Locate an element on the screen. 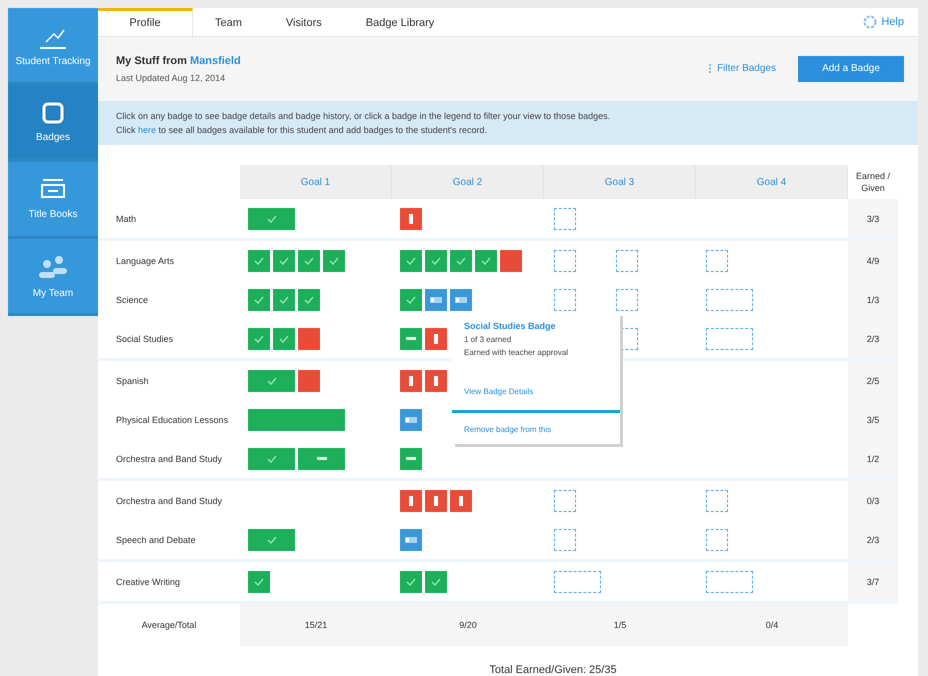 This screenshot has height=676, width=928. dots-icon is located at coordinates (411, 419).